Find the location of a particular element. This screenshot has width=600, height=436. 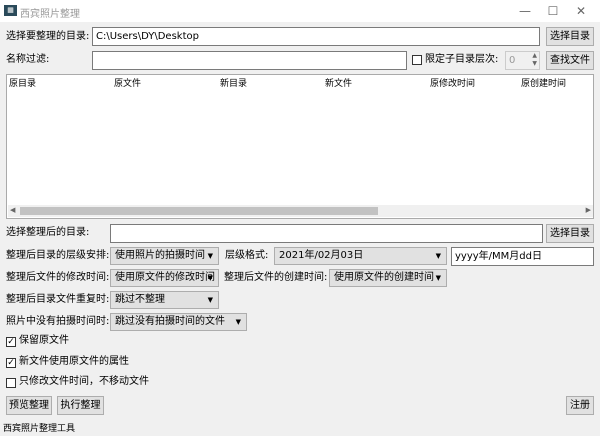

format-select: 2021年/02月03日 ▼ is located at coordinates (360, 256).